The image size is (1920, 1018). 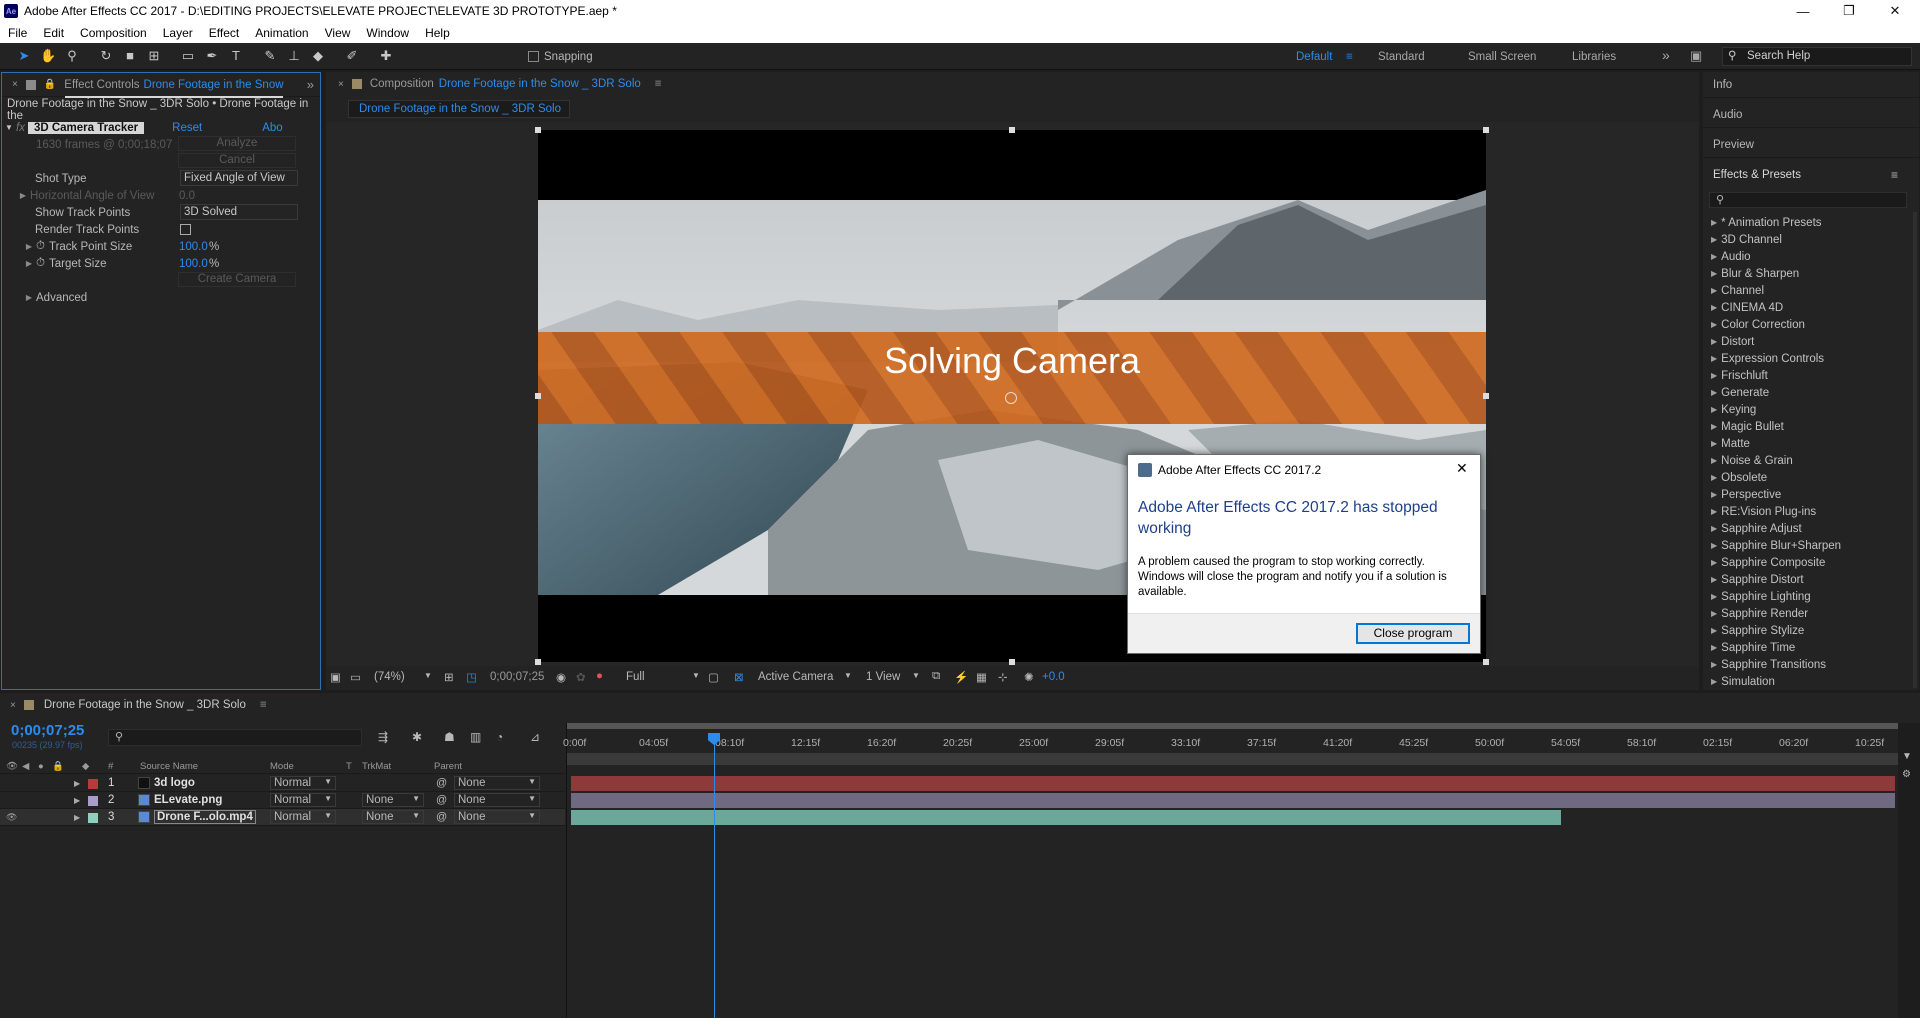 What do you see at coordinates (169, 766) in the screenshot?
I see `header-source-name: Source Name` at bounding box center [169, 766].